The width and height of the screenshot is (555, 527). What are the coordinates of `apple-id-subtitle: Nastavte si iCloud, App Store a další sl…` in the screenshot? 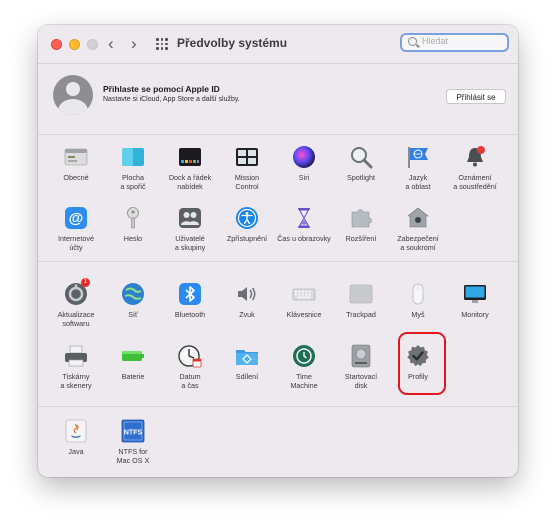 It's located at (171, 99).